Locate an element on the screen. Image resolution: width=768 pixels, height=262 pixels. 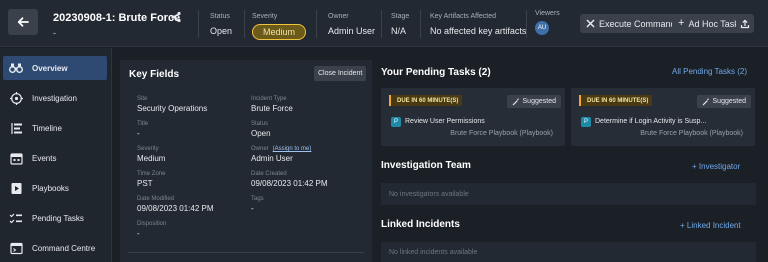
sidebar-item-investigation: Investigation is located at coordinates (55, 98).